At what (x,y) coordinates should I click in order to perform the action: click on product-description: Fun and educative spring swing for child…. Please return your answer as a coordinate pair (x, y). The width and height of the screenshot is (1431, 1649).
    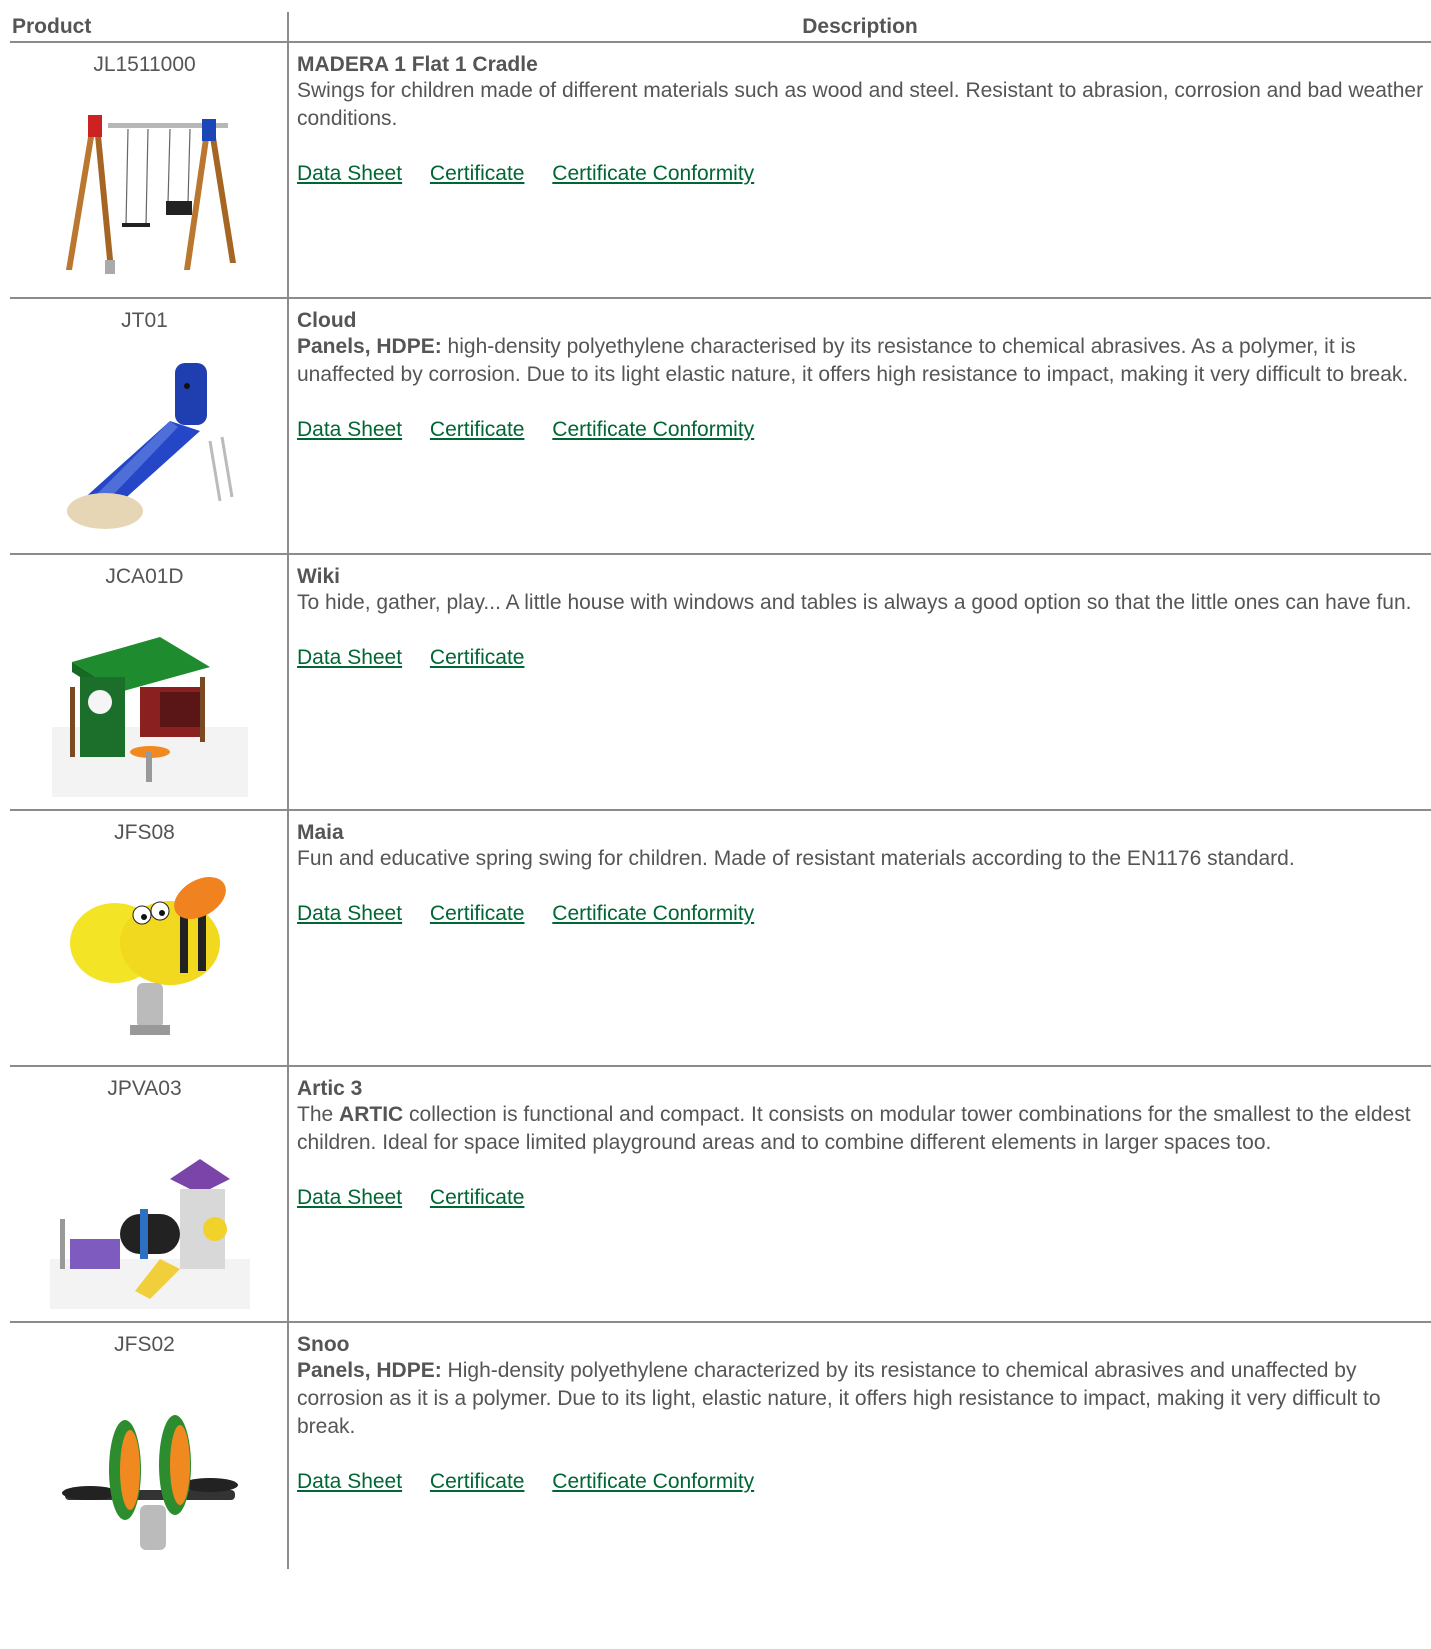
    Looking at the image, I should click on (796, 858).